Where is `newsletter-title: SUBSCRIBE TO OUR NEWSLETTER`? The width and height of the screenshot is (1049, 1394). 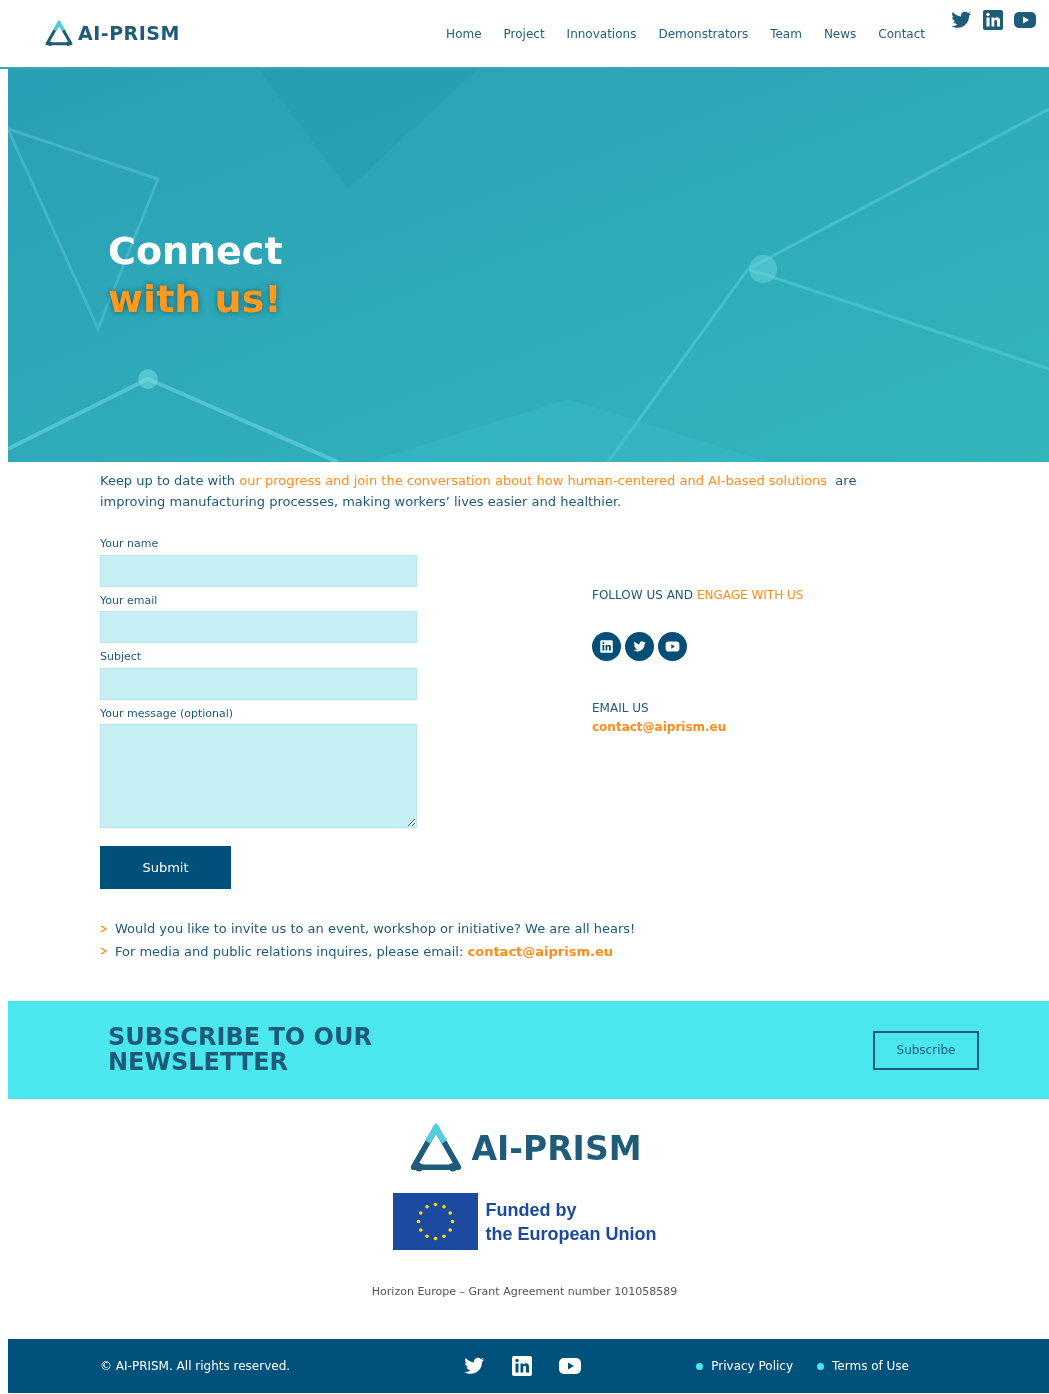
newsletter-title: SUBSCRIBE TO OUR NEWSLETTER is located at coordinates (240, 1050).